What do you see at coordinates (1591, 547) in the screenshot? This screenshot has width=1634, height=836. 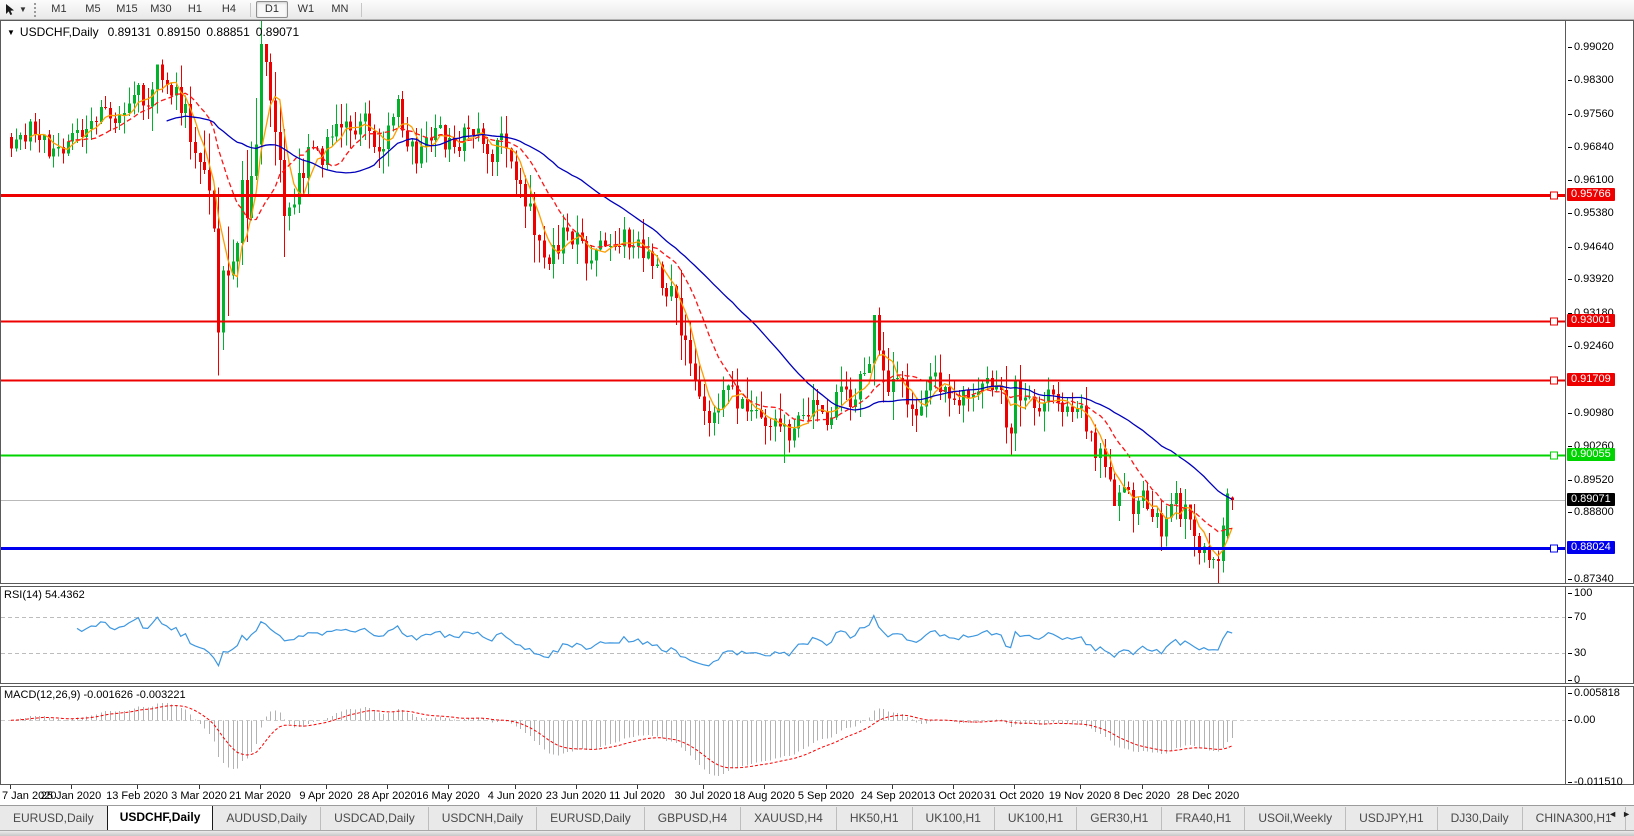 I see `hline-price-label: 0.88024` at bounding box center [1591, 547].